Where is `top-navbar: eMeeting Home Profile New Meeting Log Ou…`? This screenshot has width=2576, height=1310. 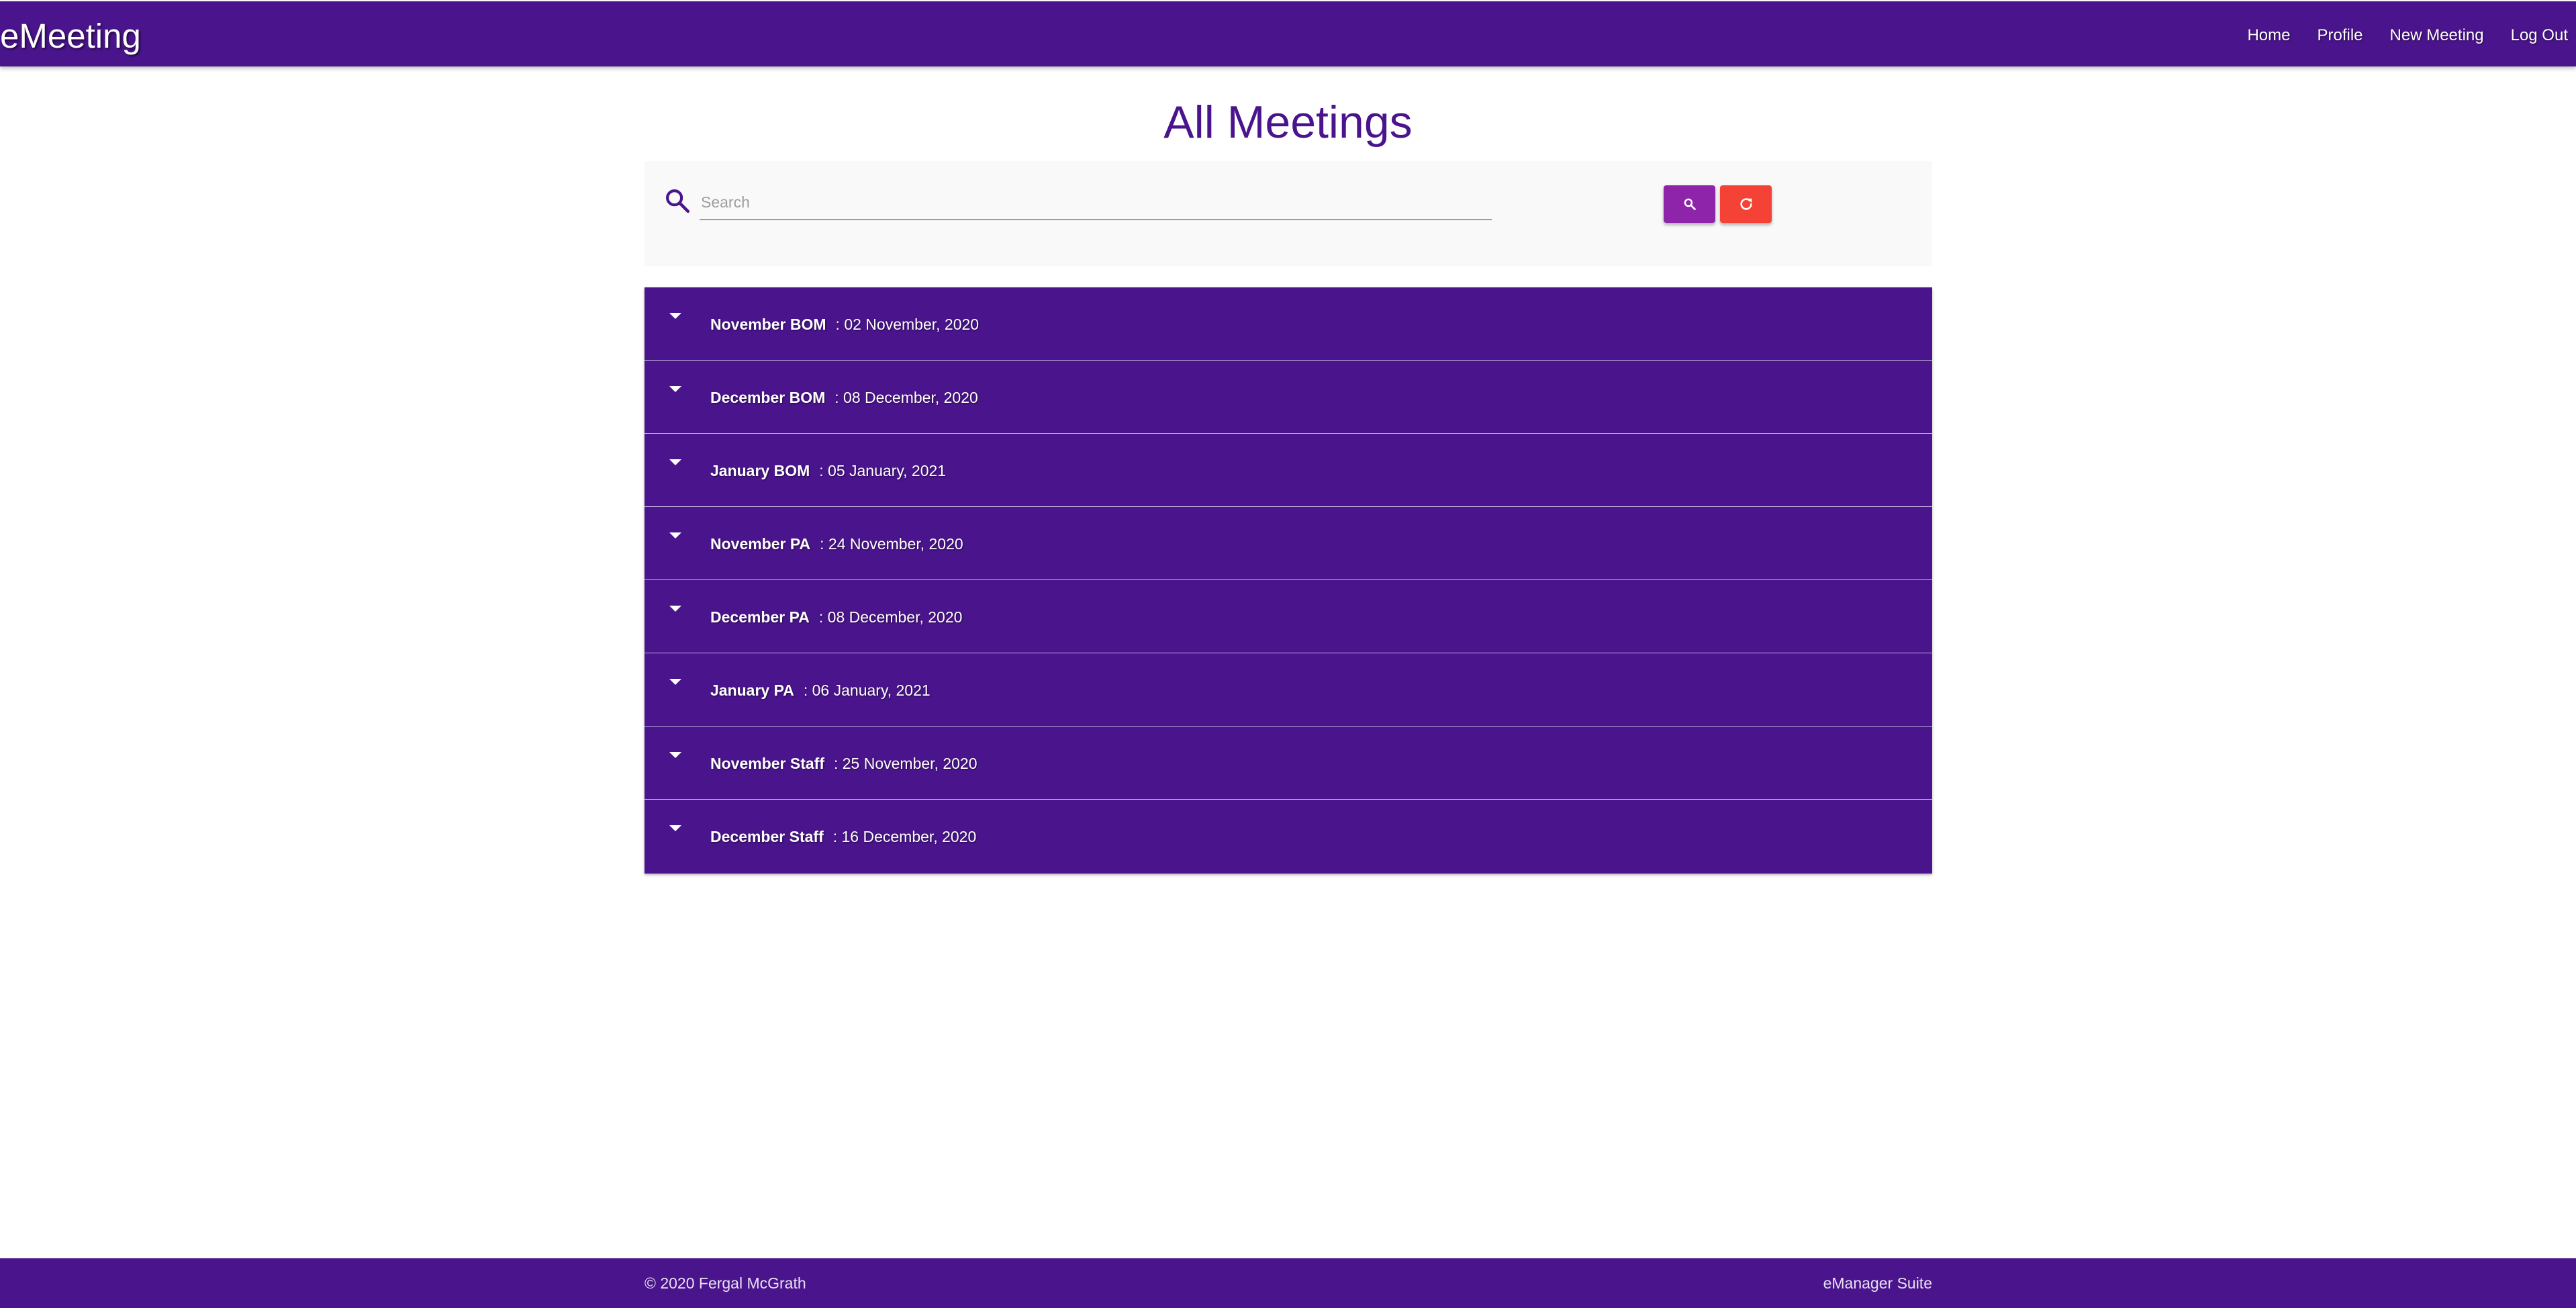
top-navbar: eMeeting Home Profile New Meeting Log Ou… is located at coordinates (1288, 33).